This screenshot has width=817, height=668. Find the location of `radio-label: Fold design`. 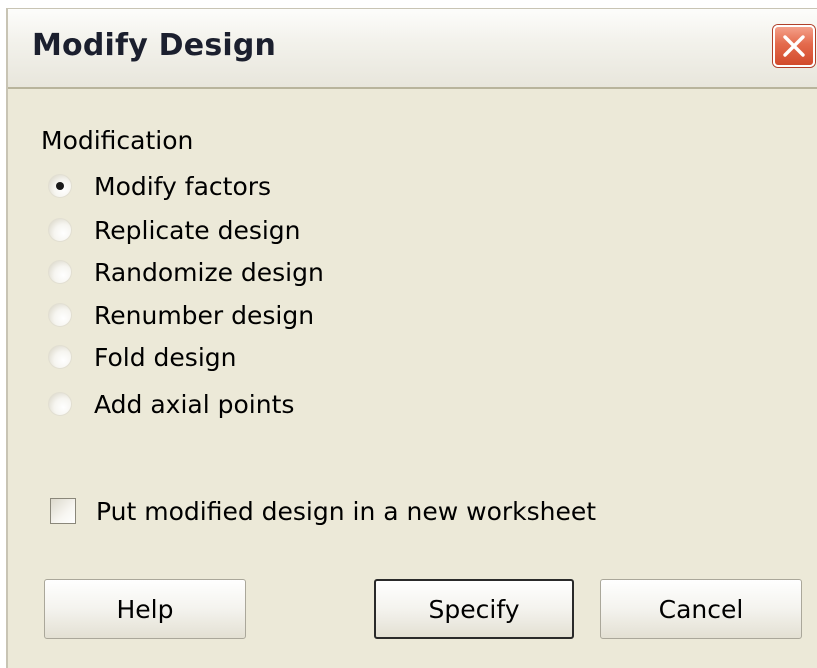

radio-label: Fold design is located at coordinates (165, 357).